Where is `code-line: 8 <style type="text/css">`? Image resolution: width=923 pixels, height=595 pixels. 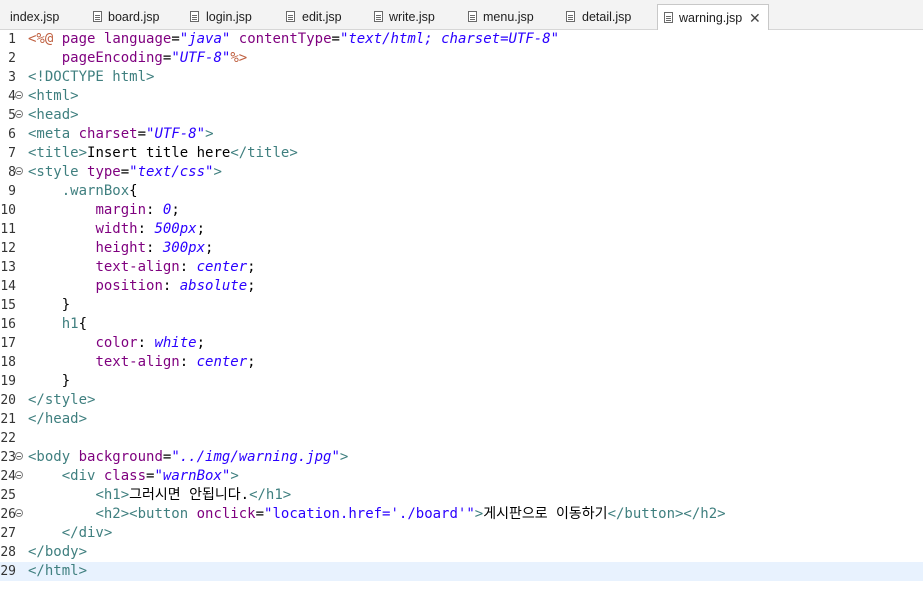 code-line: 8 <style type="text/css"> is located at coordinates (461, 172).